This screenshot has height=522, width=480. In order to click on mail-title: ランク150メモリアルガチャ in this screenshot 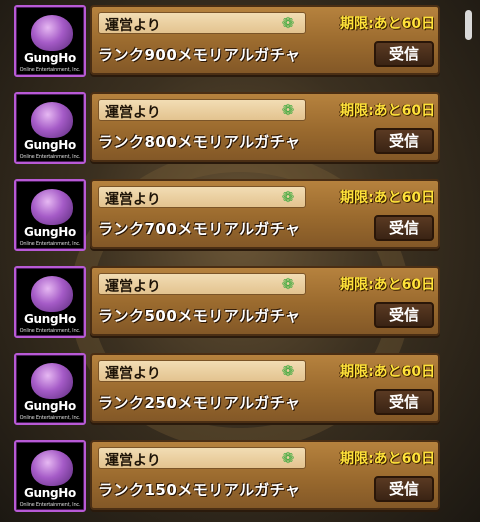, I will do `click(199, 490)`.